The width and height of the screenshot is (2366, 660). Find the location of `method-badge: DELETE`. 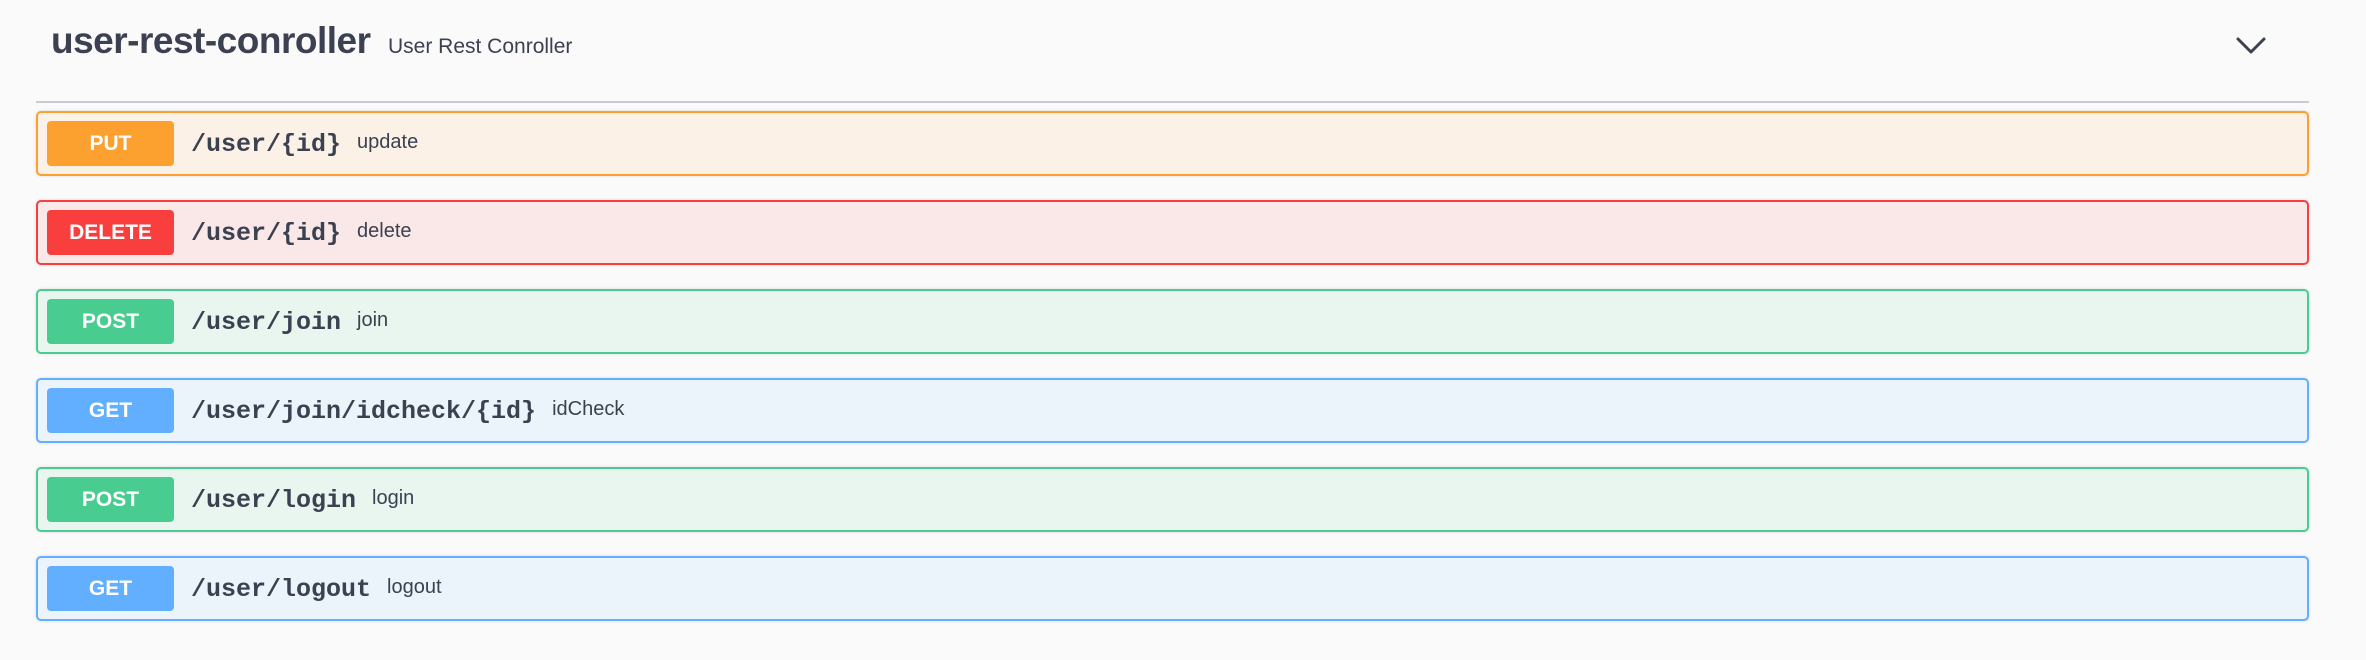

method-badge: DELETE is located at coordinates (110, 232).